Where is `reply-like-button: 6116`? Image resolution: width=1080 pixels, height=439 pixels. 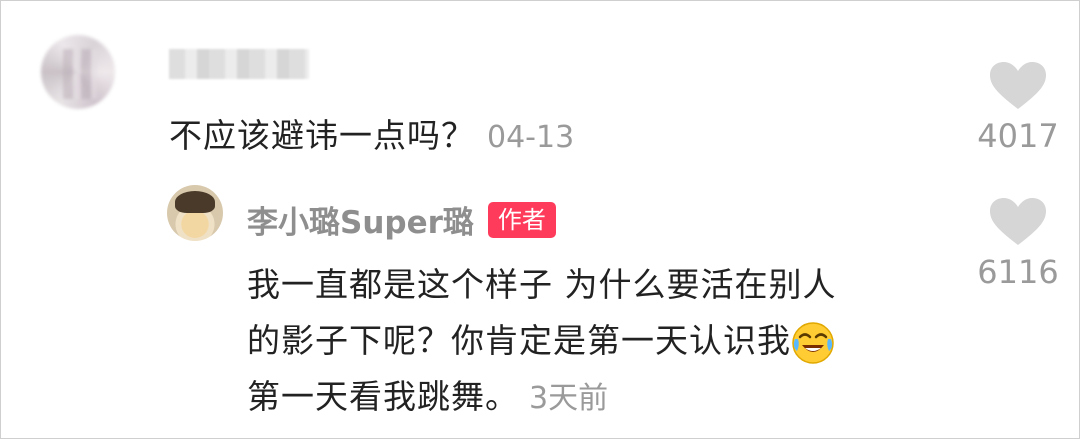 reply-like-button: 6116 is located at coordinates (1018, 244).